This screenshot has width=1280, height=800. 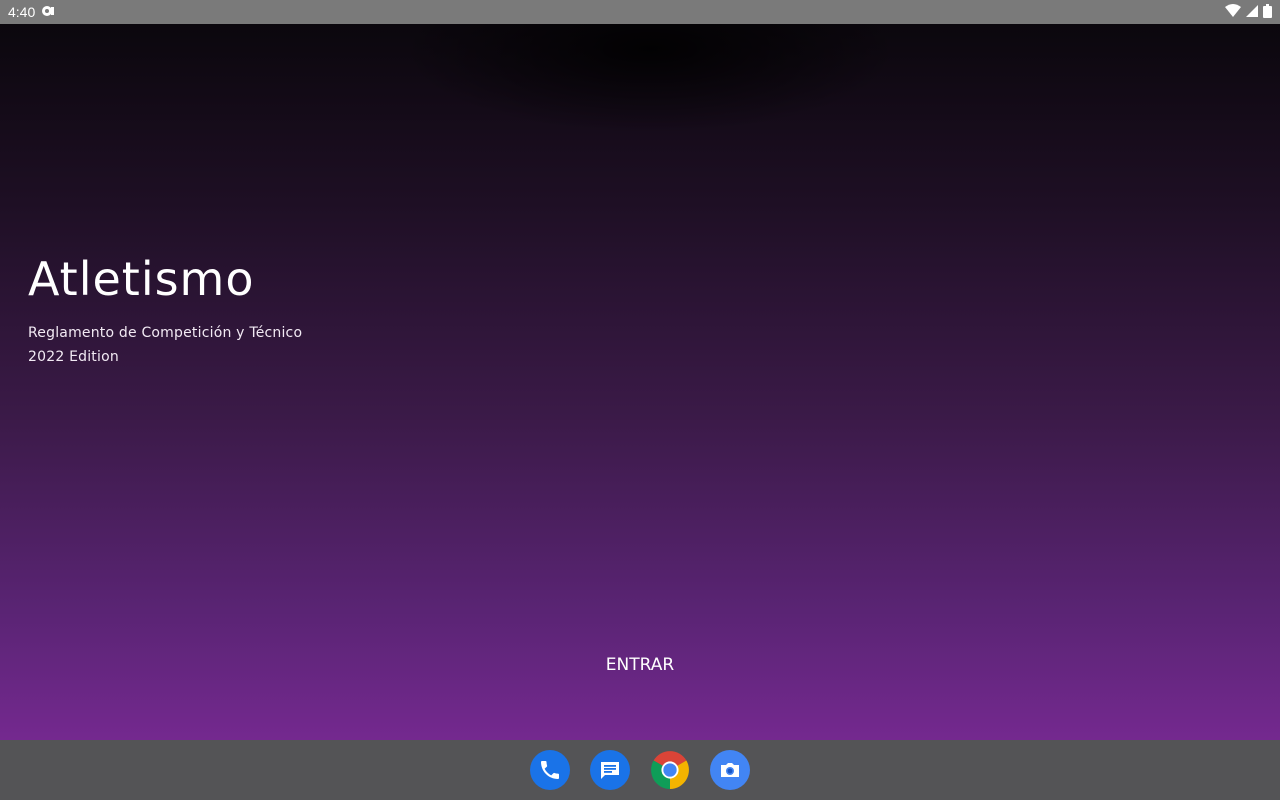 I want to click on status-right, so click(x=1248, y=12).